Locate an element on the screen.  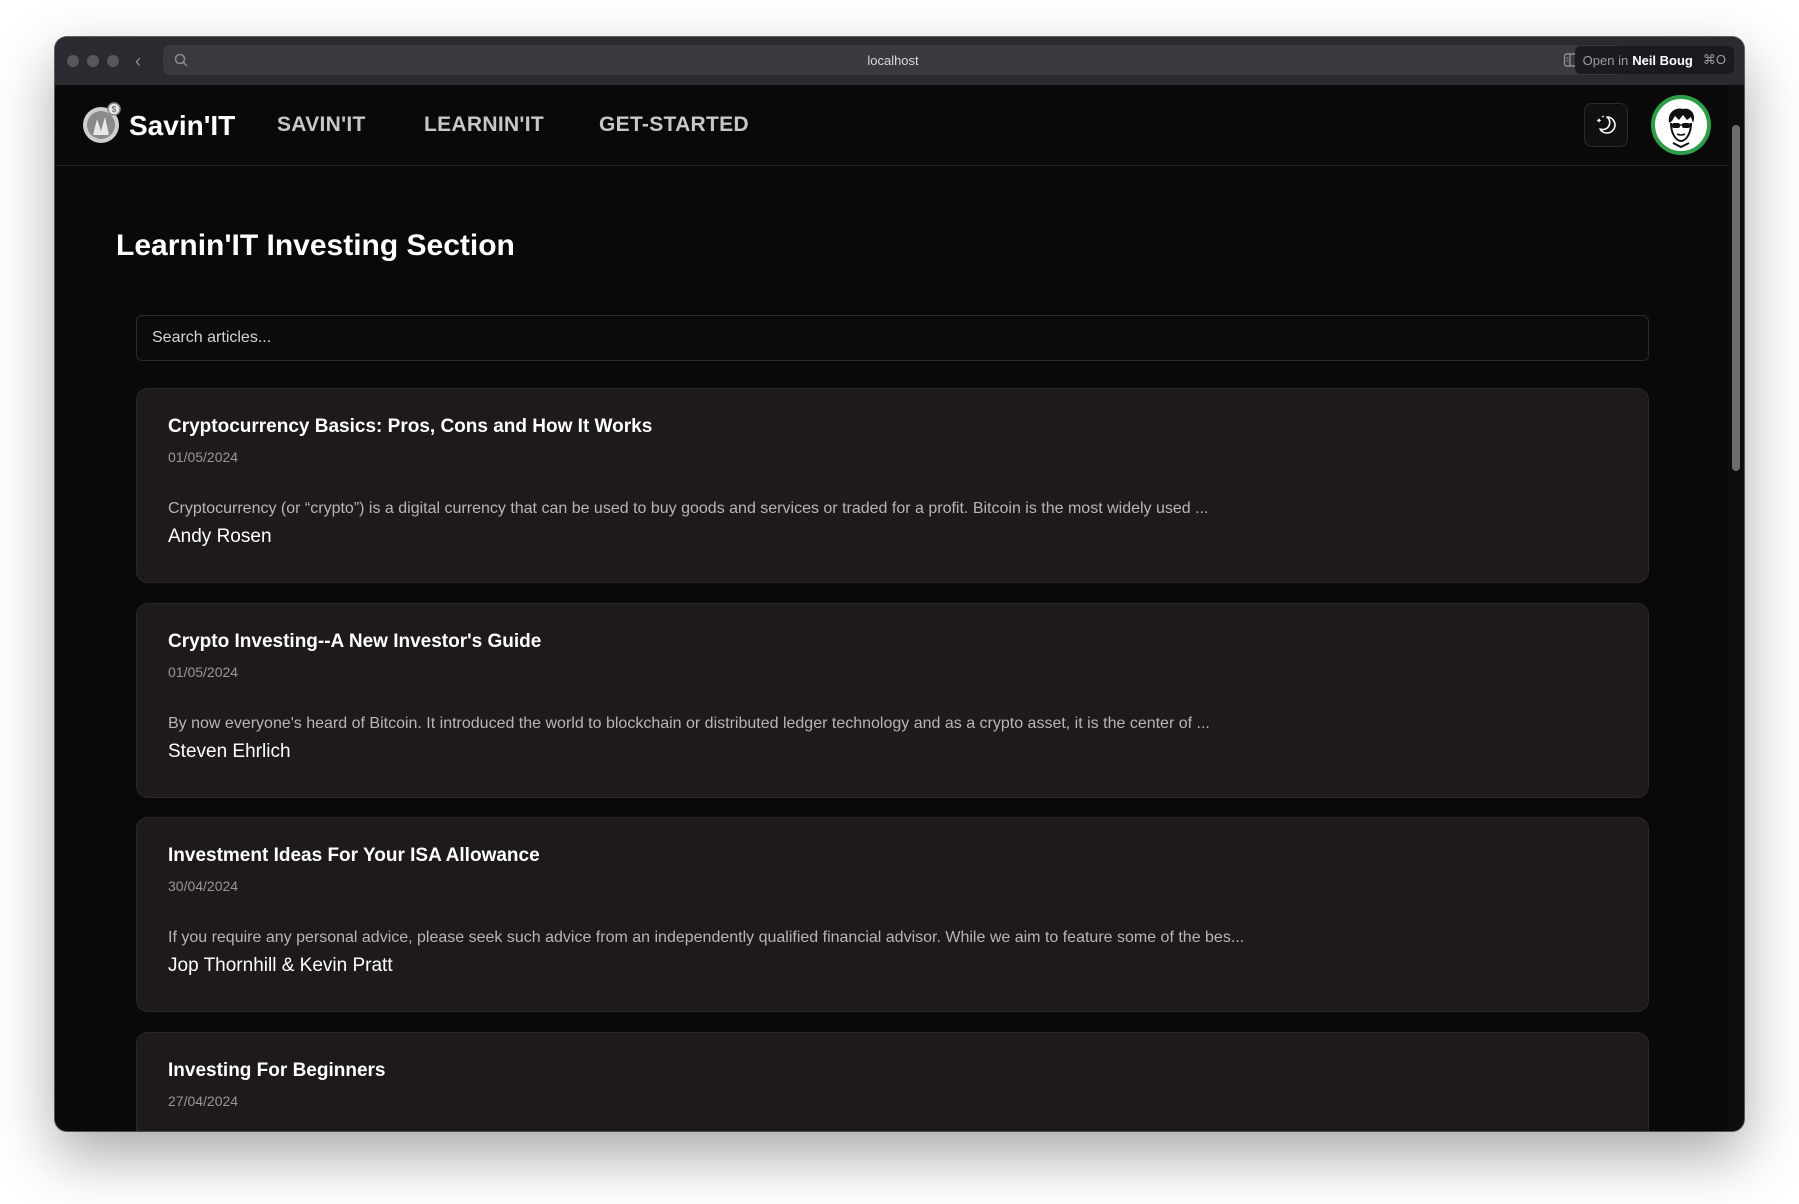
url-text: localhost is located at coordinates (893, 60).